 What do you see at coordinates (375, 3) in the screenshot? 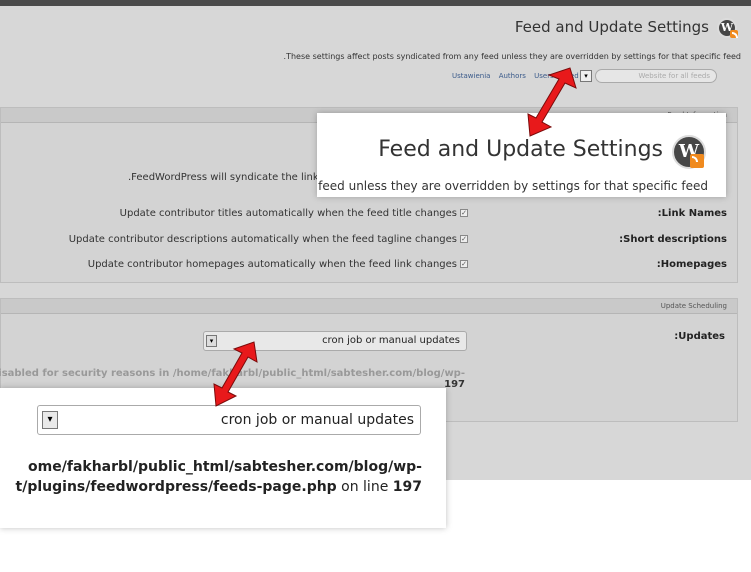
I see `admin-top-bar` at bounding box center [375, 3].